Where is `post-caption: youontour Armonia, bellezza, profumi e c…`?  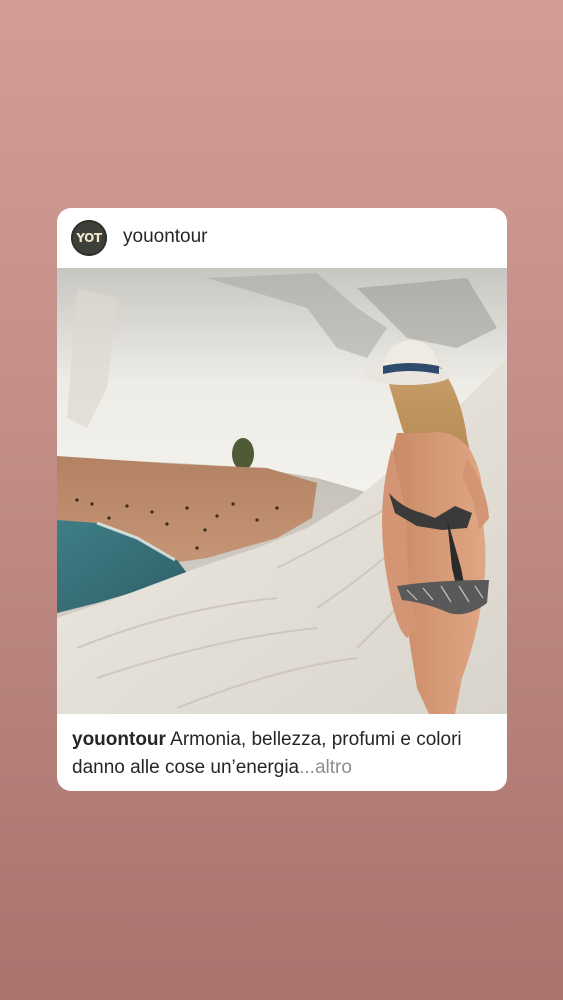 post-caption: youontour Armonia, bellezza, profumi e c… is located at coordinates (282, 754).